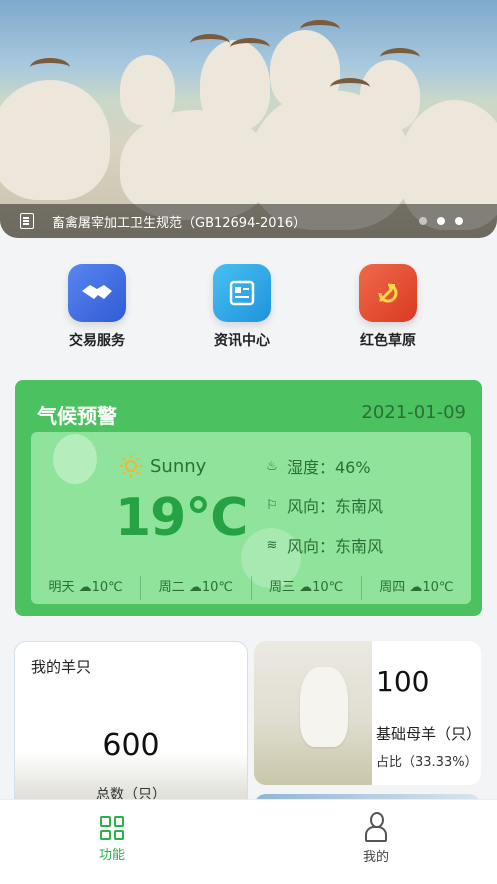 The width and height of the screenshot is (497, 884). I want to click on forecast-day: 周三 ☁10℃, so click(305, 588).